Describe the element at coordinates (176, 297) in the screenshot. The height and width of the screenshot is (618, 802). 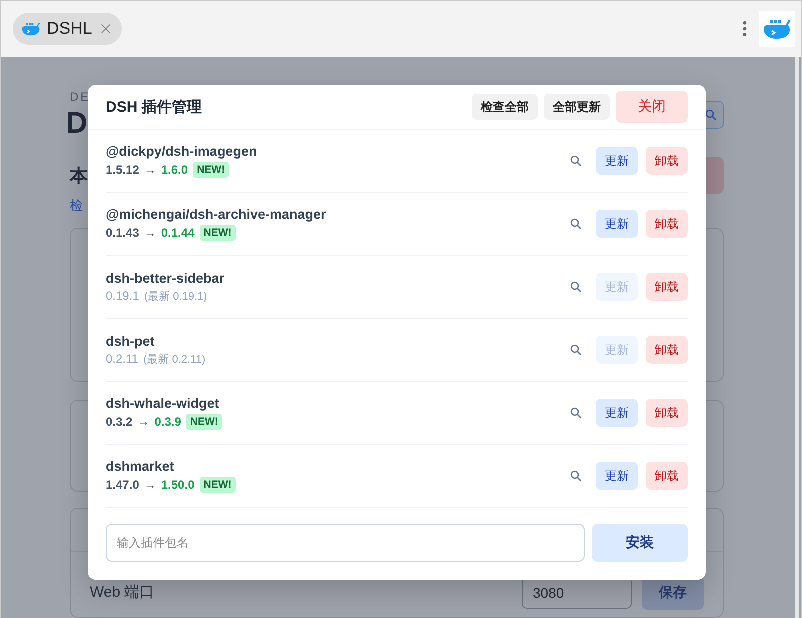
I see `latest-note: (最新 0.19.1)` at that location.